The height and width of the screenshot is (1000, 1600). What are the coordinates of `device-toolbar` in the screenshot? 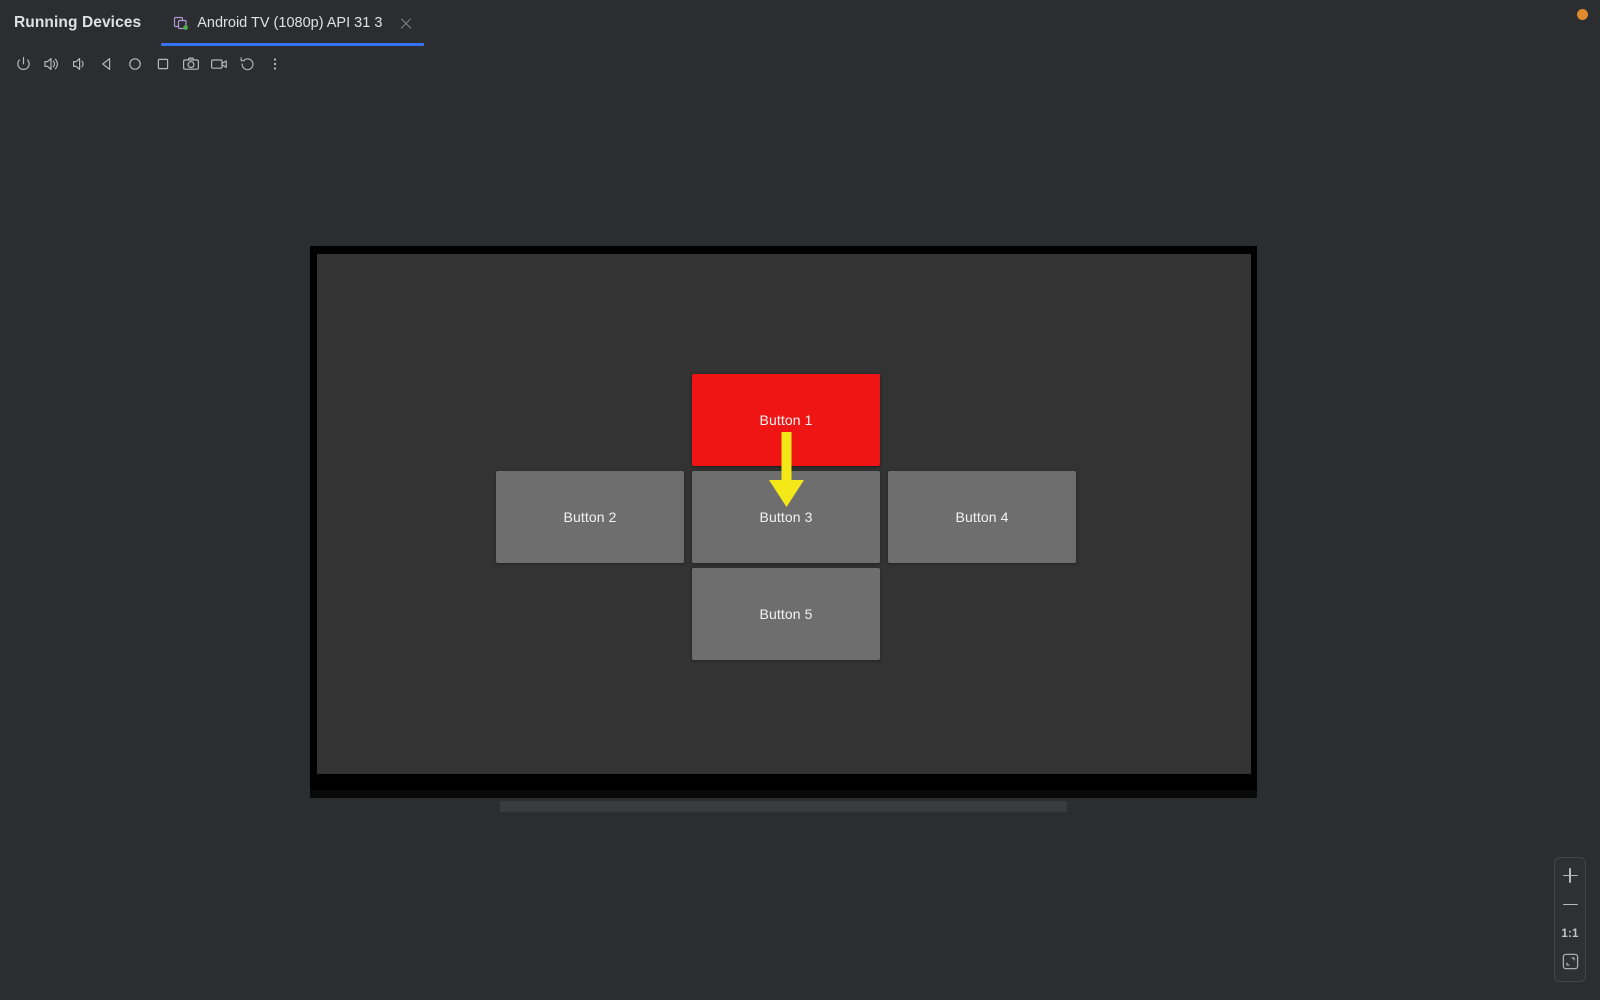 It's located at (800, 64).